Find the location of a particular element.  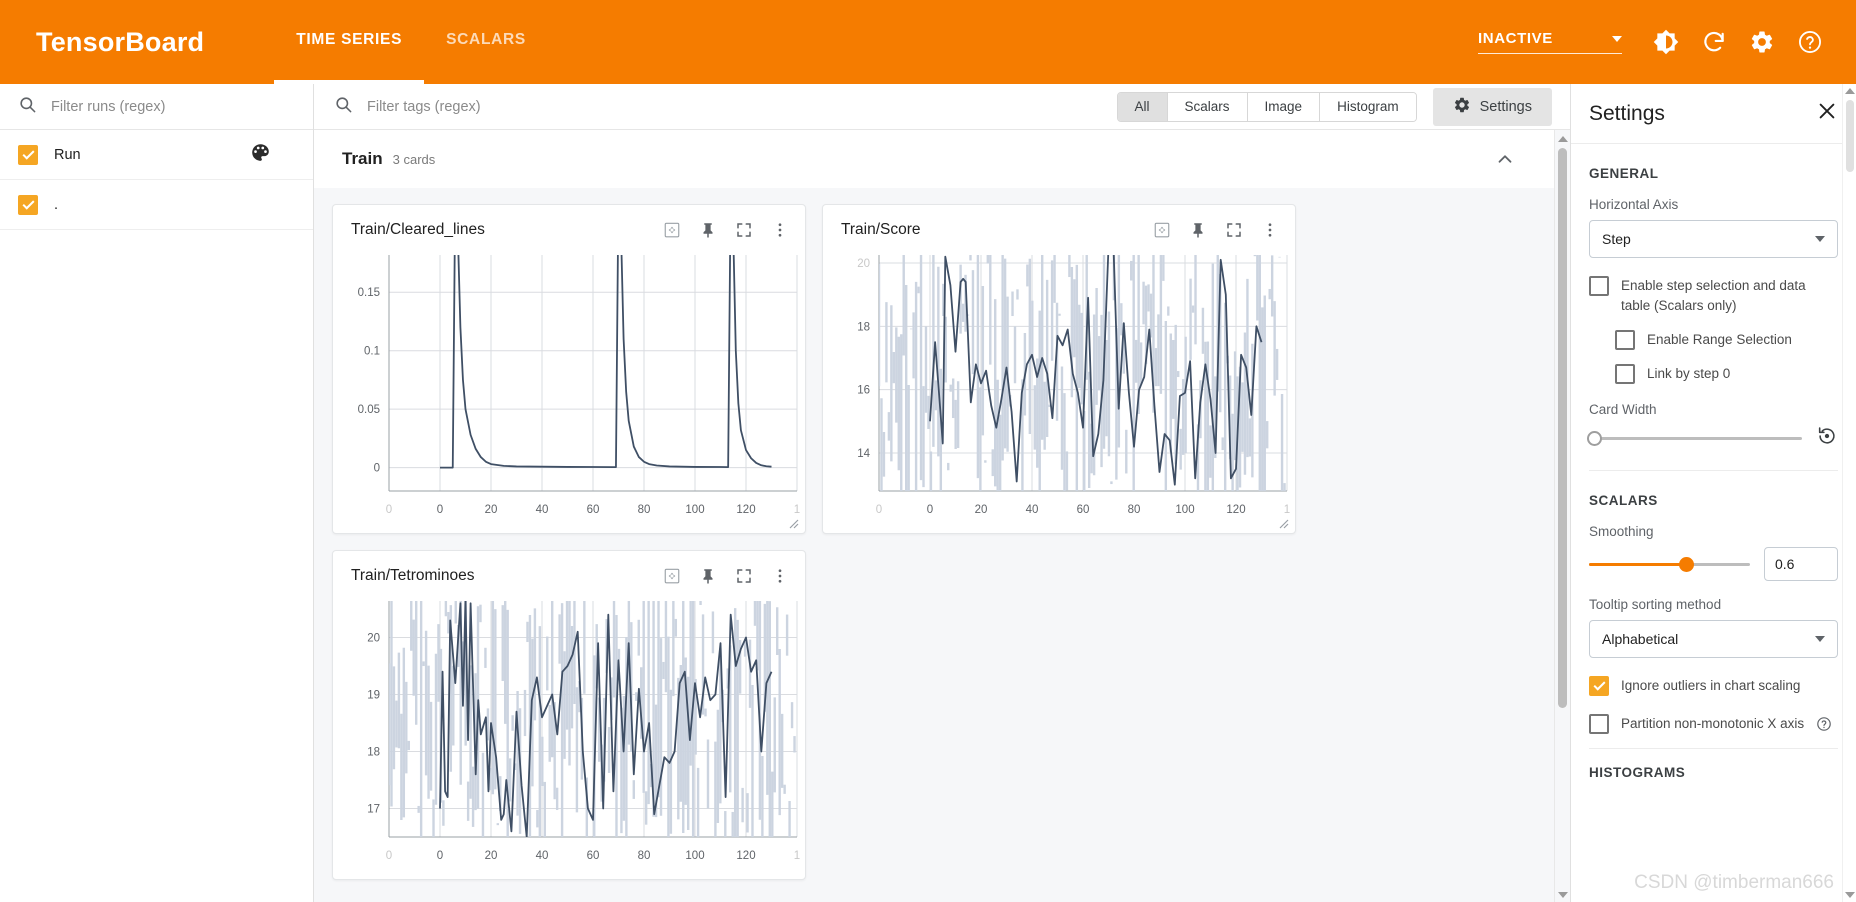

reload-status-select: INACTIVE is located at coordinates (1550, 42).